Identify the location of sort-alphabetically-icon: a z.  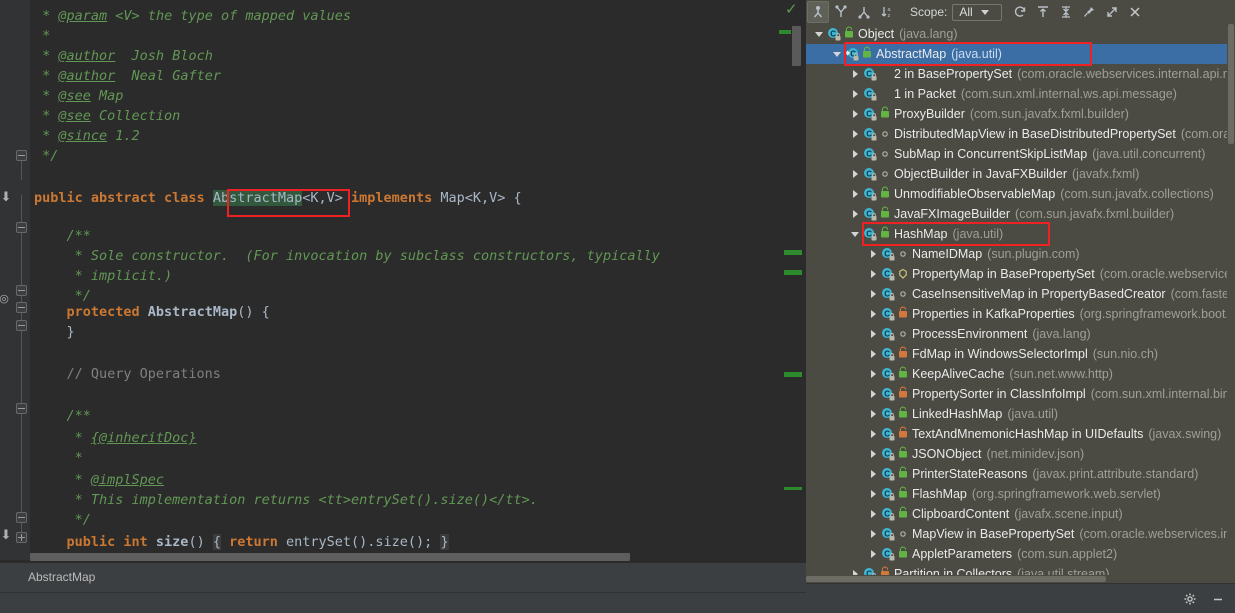
(887, 12).